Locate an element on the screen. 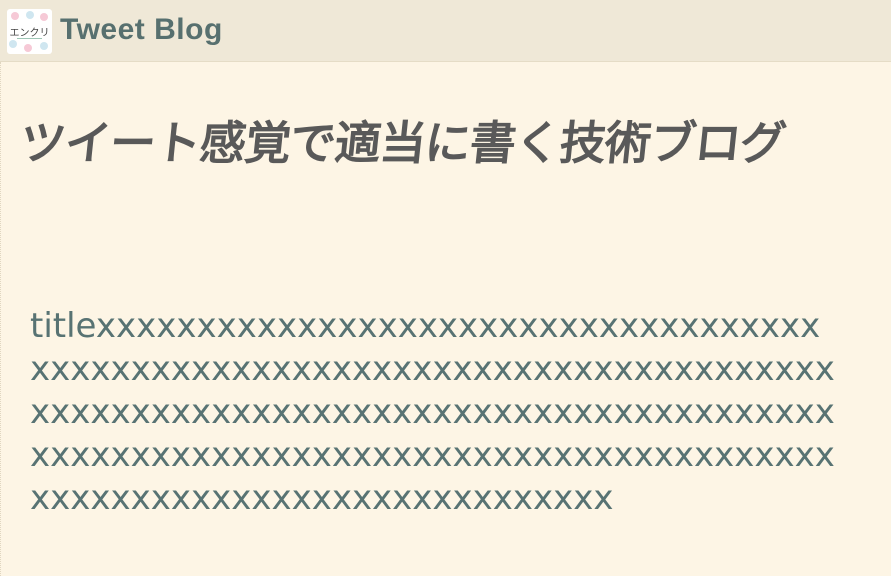  logo-text: エンクリ is located at coordinates (29, 33).